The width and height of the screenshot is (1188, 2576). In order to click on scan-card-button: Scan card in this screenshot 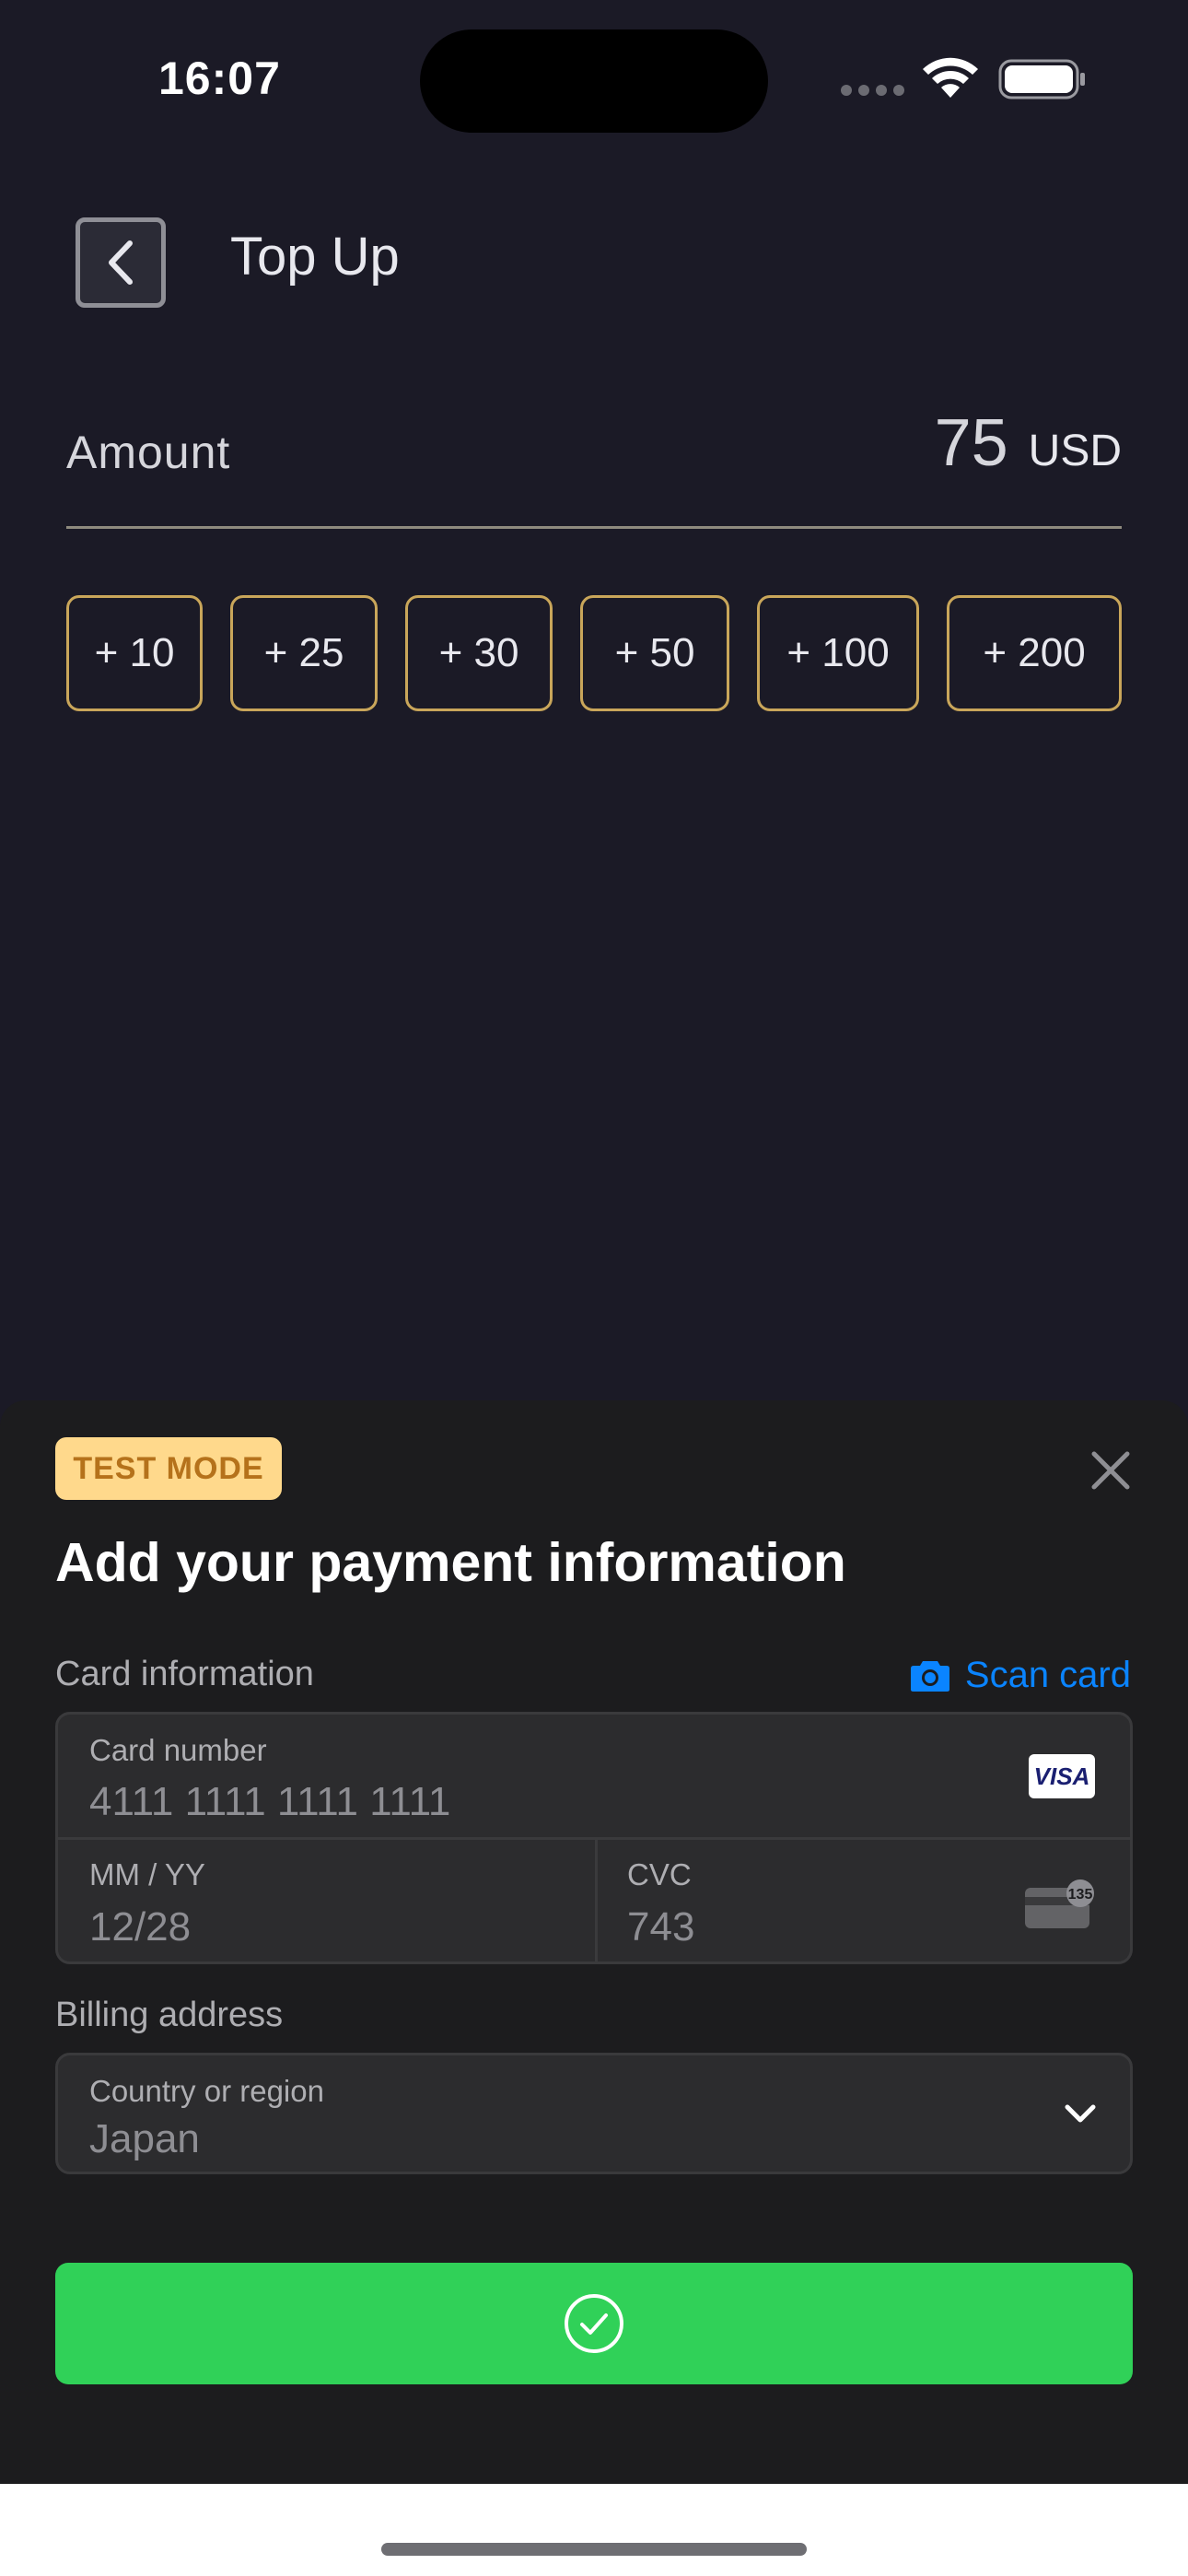, I will do `click(1020, 1675)`.